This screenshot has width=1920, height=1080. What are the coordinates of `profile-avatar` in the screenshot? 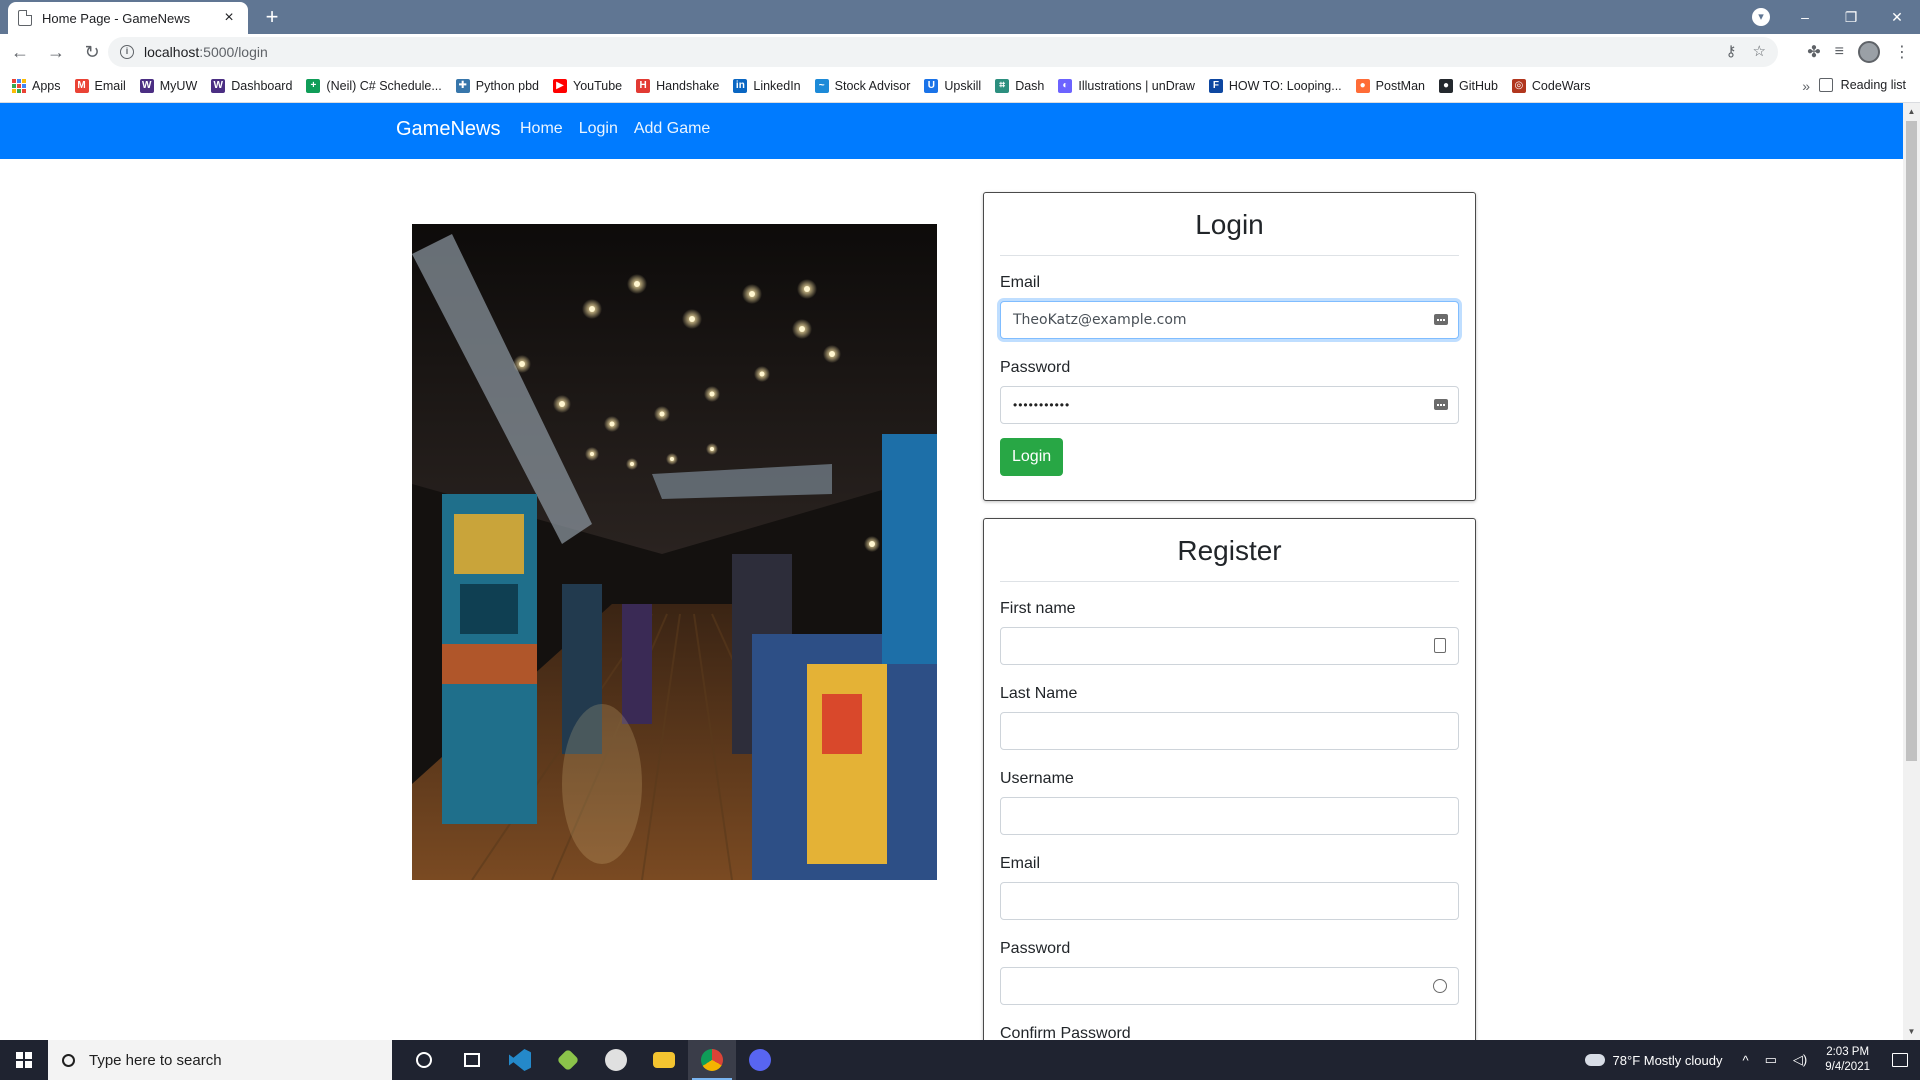 It's located at (1869, 52).